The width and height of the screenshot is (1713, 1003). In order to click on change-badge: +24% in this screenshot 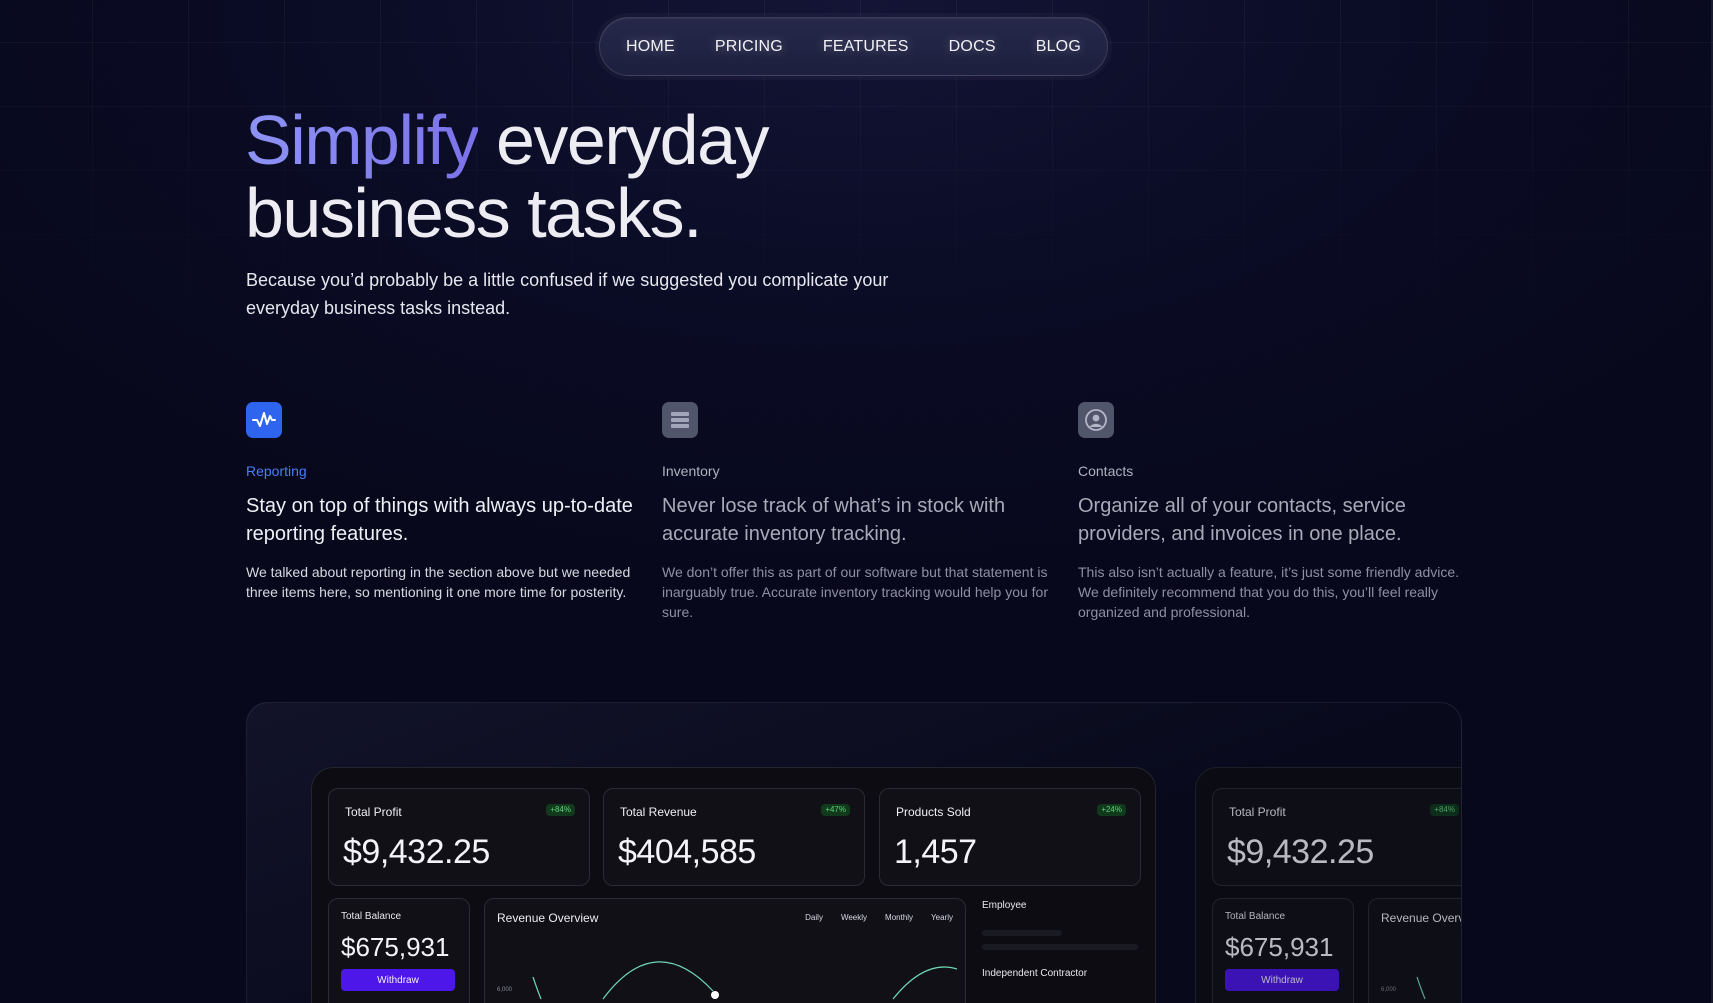, I will do `click(1111, 810)`.